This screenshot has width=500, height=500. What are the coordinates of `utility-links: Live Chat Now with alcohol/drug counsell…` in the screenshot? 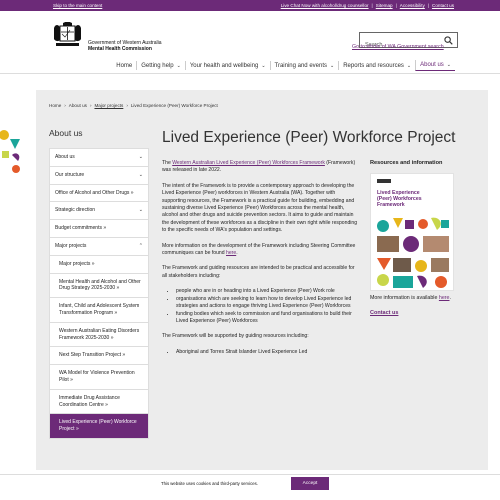 It's located at (367, 5).